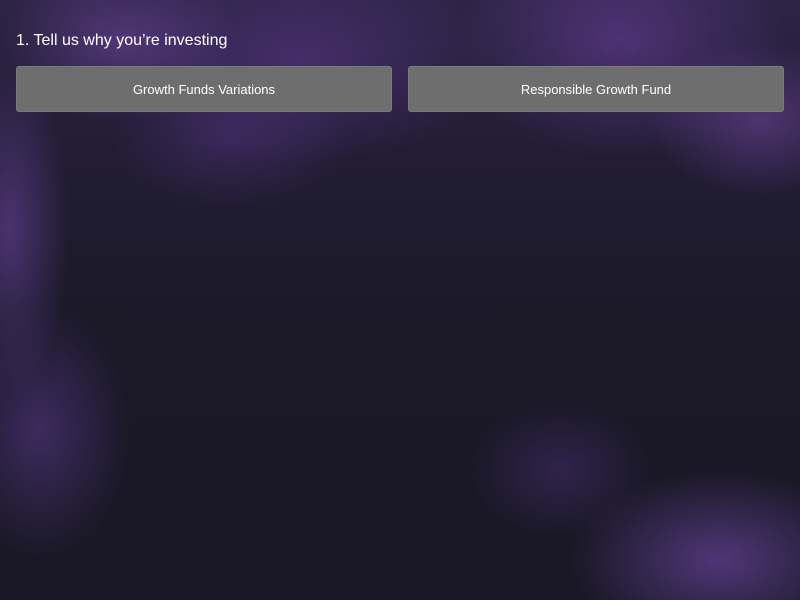 Image resolution: width=800 pixels, height=600 pixels. I want to click on option-label: Growth Funds Variations, so click(204, 89).